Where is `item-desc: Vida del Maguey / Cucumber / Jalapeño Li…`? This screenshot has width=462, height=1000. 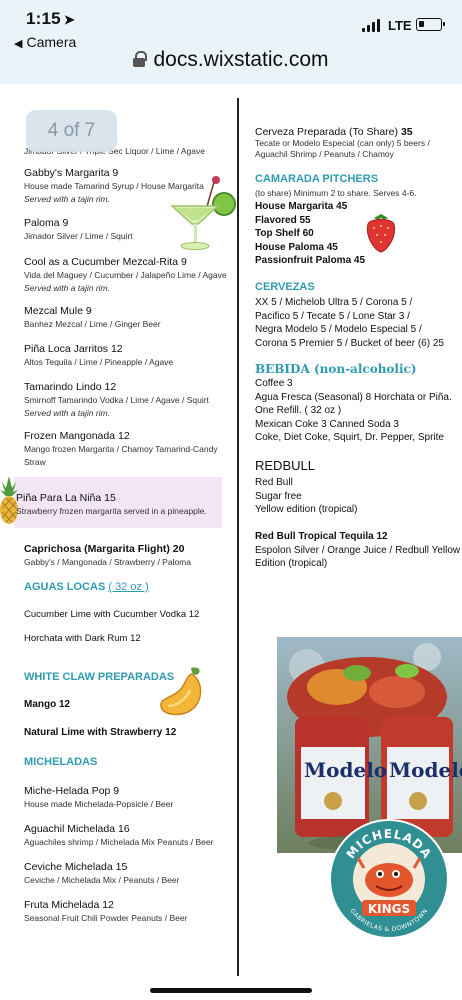
item-desc: Vida del Maguey / Cucumber / Jalapeño Li… is located at coordinates (125, 275).